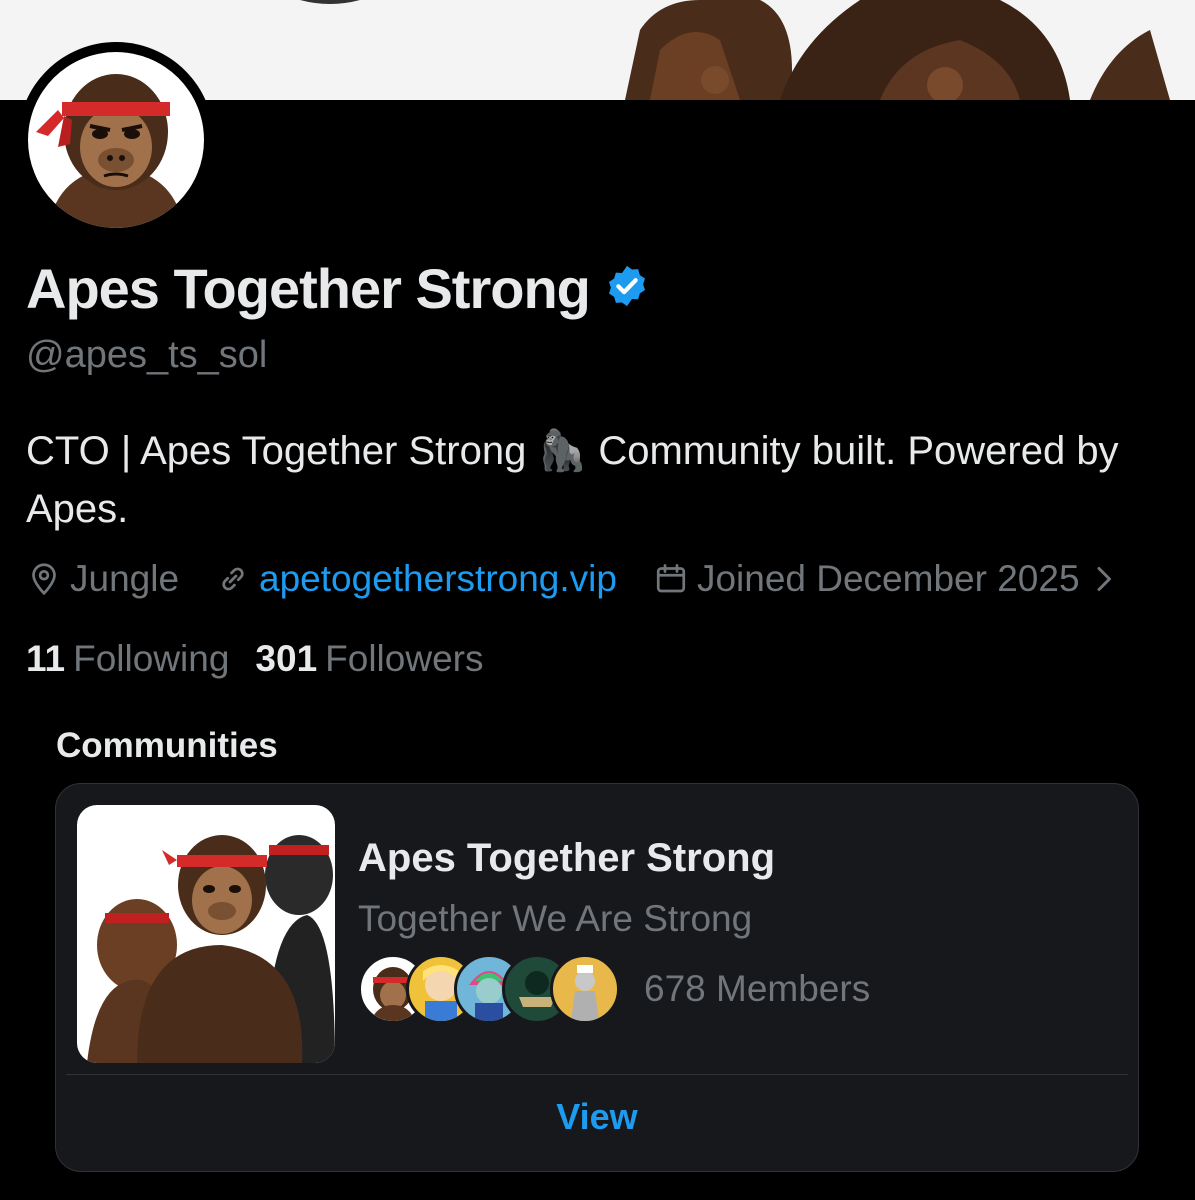 This screenshot has width=1195, height=1200. Describe the element at coordinates (888, 578) in the screenshot. I see `joined-text: Joined December 2025` at that location.